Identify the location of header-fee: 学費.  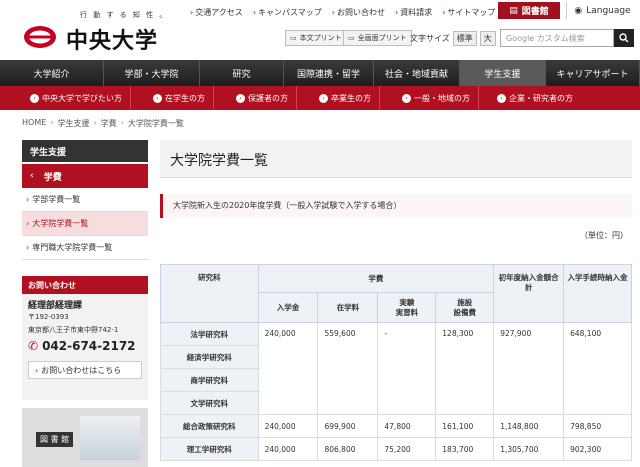
(376, 278).